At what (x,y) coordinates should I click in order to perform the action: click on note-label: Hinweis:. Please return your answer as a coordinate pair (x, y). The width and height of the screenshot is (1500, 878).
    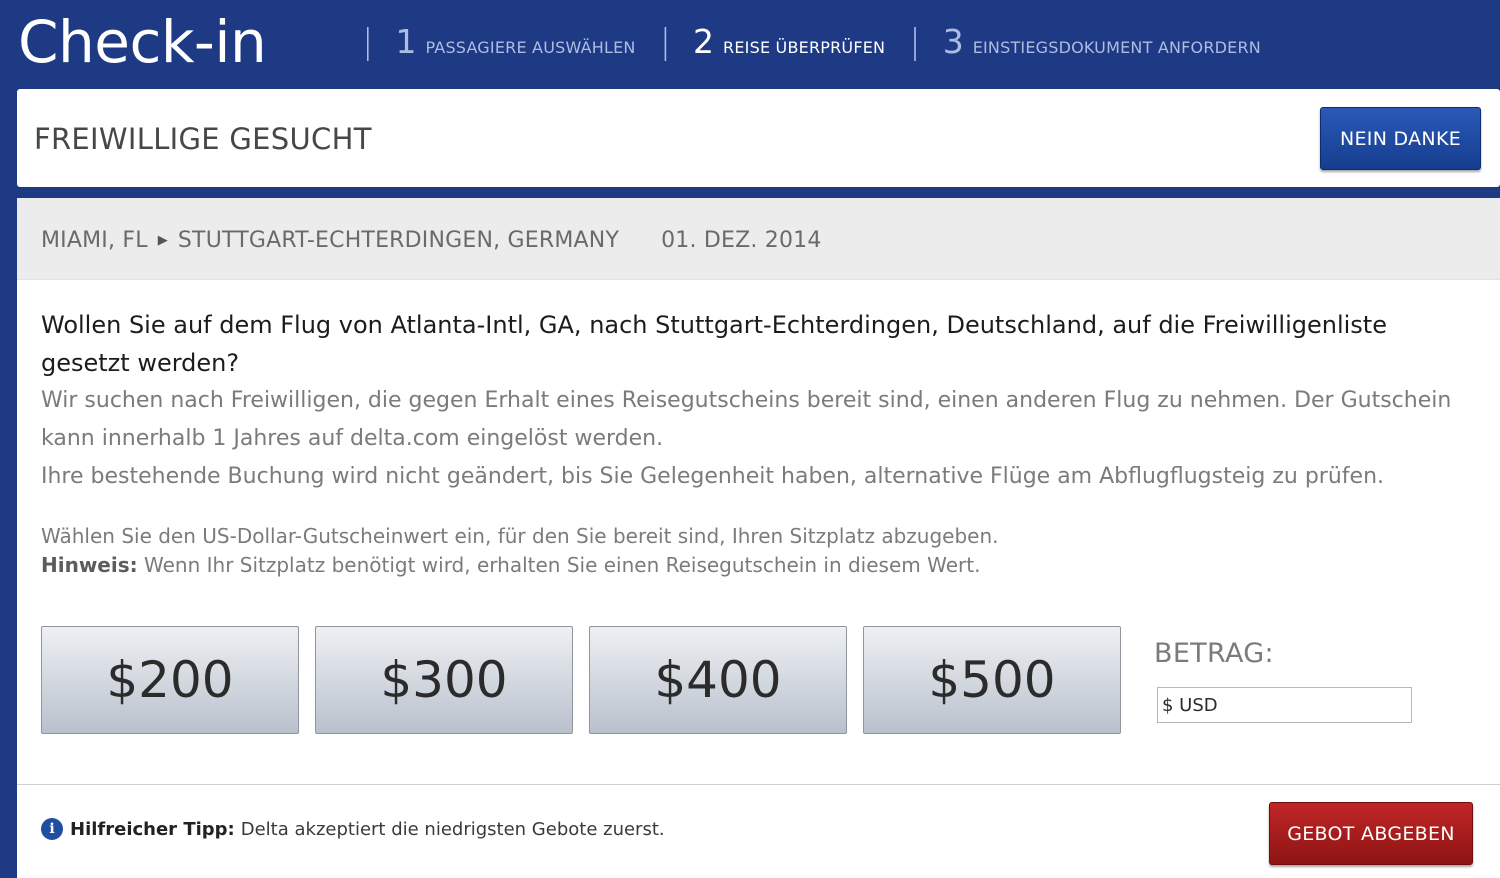
    Looking at the image, I should click on (89, 565).